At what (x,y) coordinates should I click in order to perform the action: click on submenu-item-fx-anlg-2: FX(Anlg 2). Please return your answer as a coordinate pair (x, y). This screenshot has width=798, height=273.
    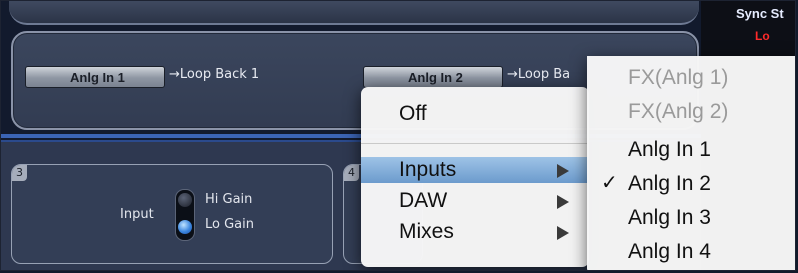
    Looking at the image, I should click on (691, 111).